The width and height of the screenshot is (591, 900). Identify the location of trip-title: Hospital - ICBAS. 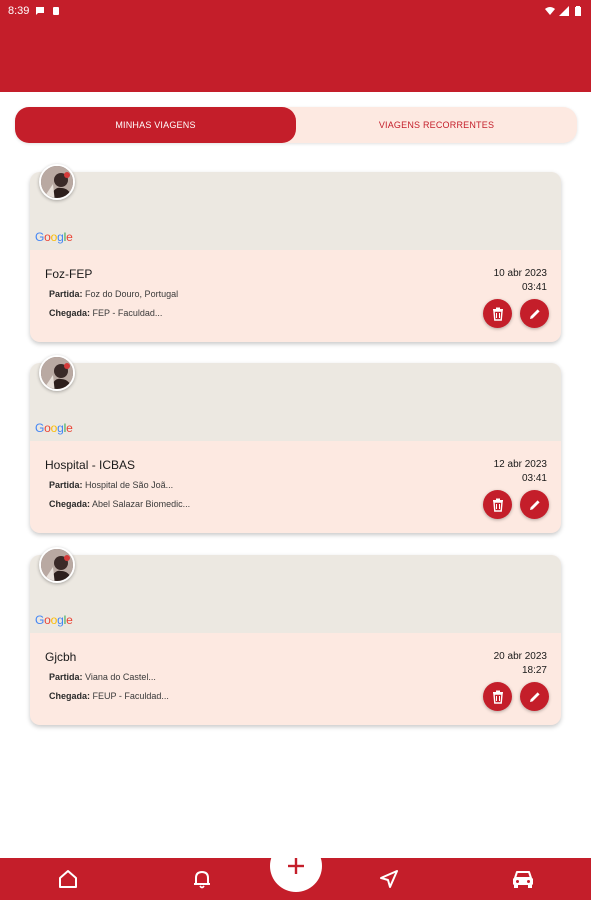
(90, 465).